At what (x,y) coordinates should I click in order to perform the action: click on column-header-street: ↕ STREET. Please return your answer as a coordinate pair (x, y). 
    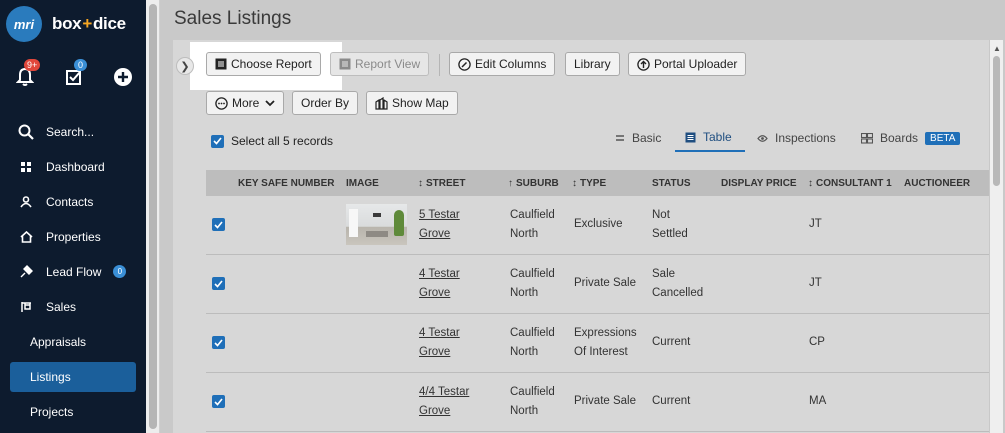
    Looking at the image, I should click on (441, 183).